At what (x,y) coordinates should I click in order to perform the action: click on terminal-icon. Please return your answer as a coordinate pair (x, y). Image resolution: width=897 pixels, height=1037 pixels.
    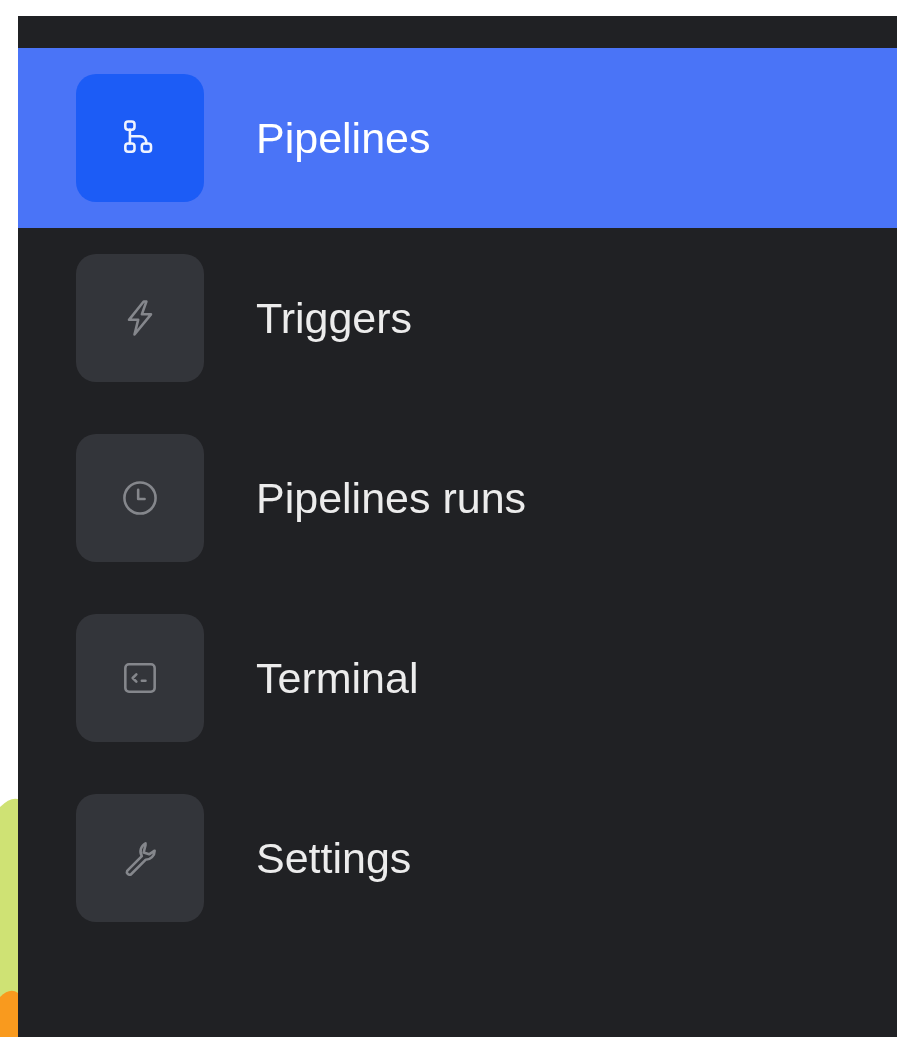
    Looking at the image, I should click on (140, 678).